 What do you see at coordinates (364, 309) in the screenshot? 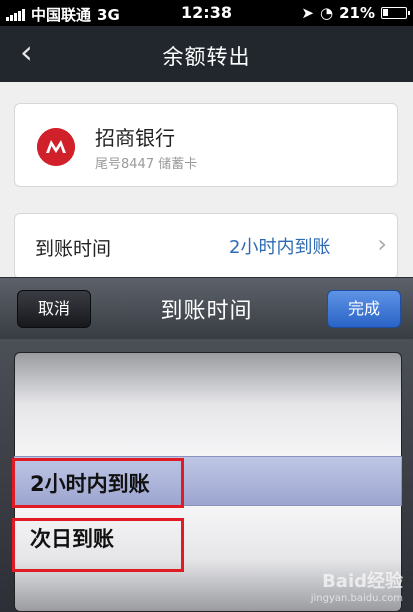
I see `done-button: 完成` at bounding box center [364, 309].